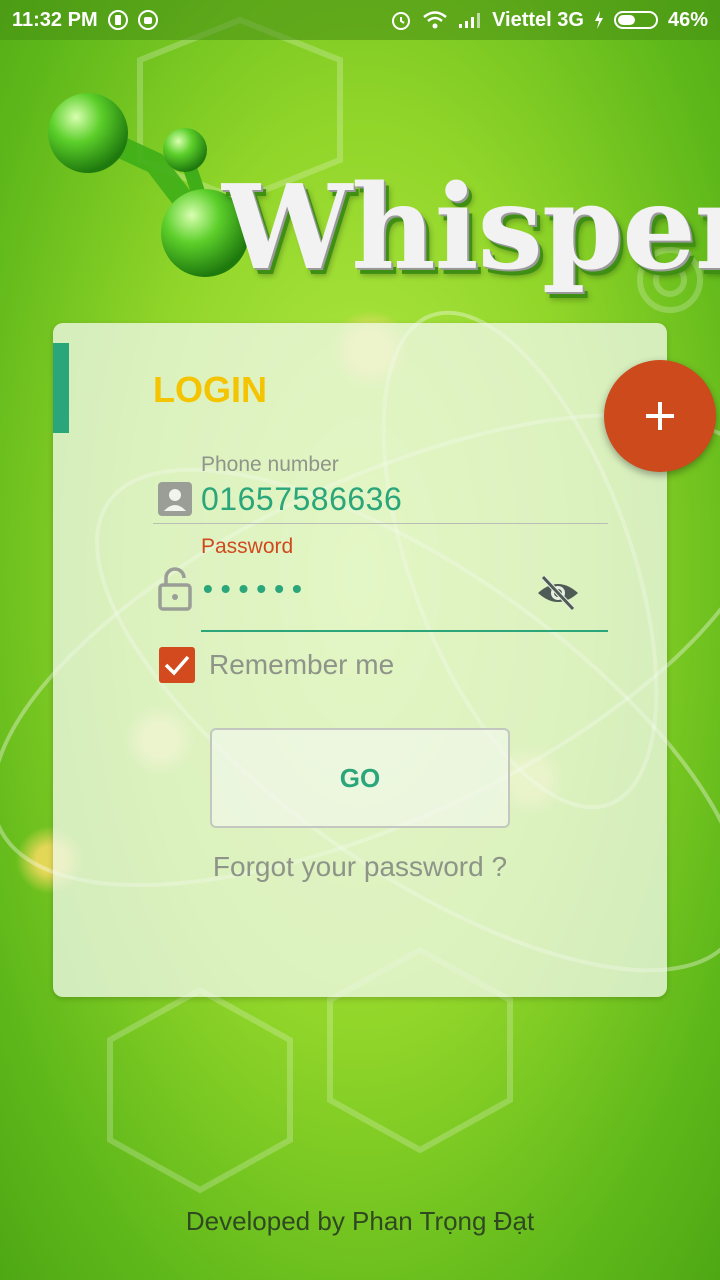 This screenshot has height=1280, width=720. What do you see at coordinates (435, 20) in the screenshot?
I see `wifi-icon` at bounding box center [435, 20].